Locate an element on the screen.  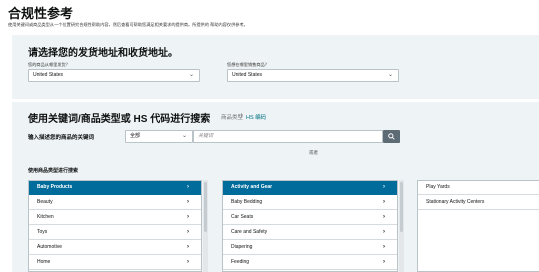
category-value: 全部 is located at coordinates (135, 136).